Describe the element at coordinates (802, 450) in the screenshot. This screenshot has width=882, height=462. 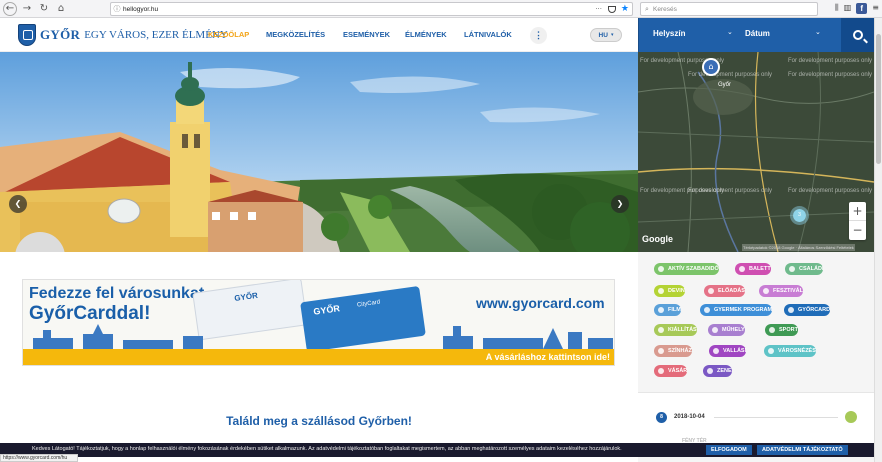
I see `privacy-policy-button: ADATVÉDELMI TÁJÉKOZTATÓ` at that location.